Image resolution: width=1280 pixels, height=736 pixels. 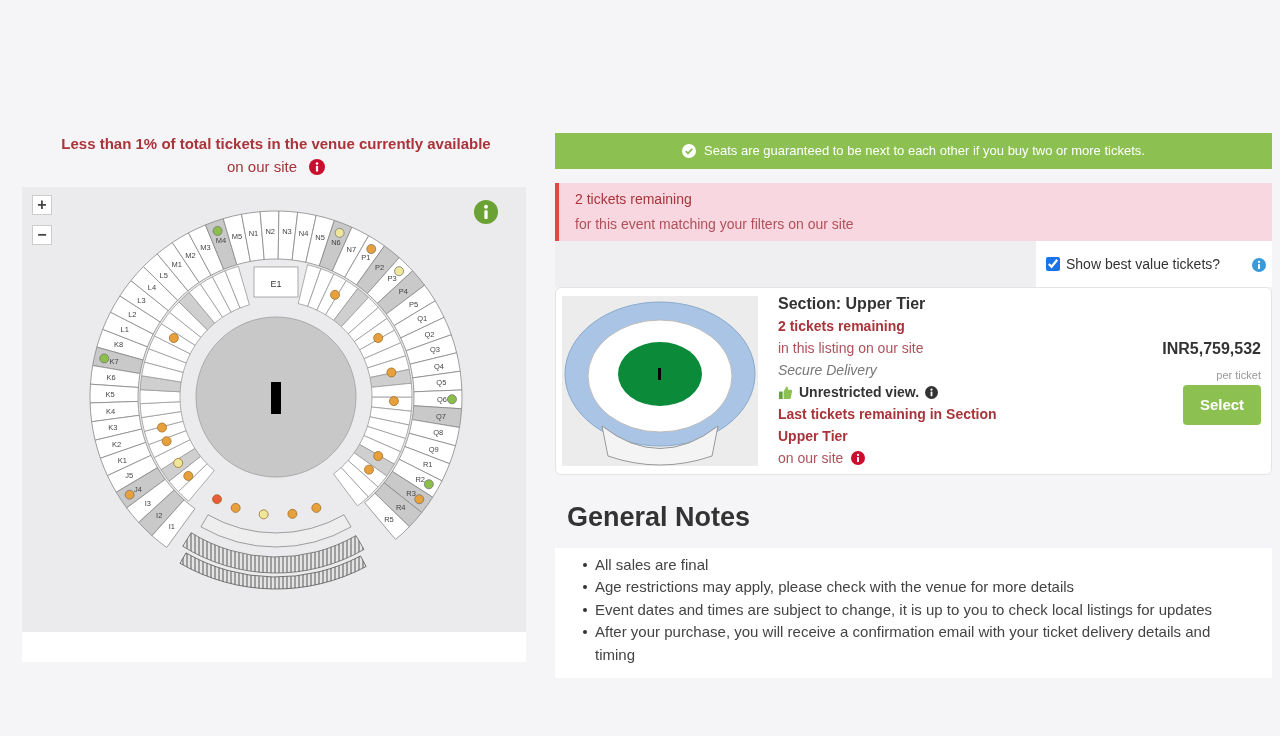 I want to click on note-text: All sales are final, so click(x=652, y=564).